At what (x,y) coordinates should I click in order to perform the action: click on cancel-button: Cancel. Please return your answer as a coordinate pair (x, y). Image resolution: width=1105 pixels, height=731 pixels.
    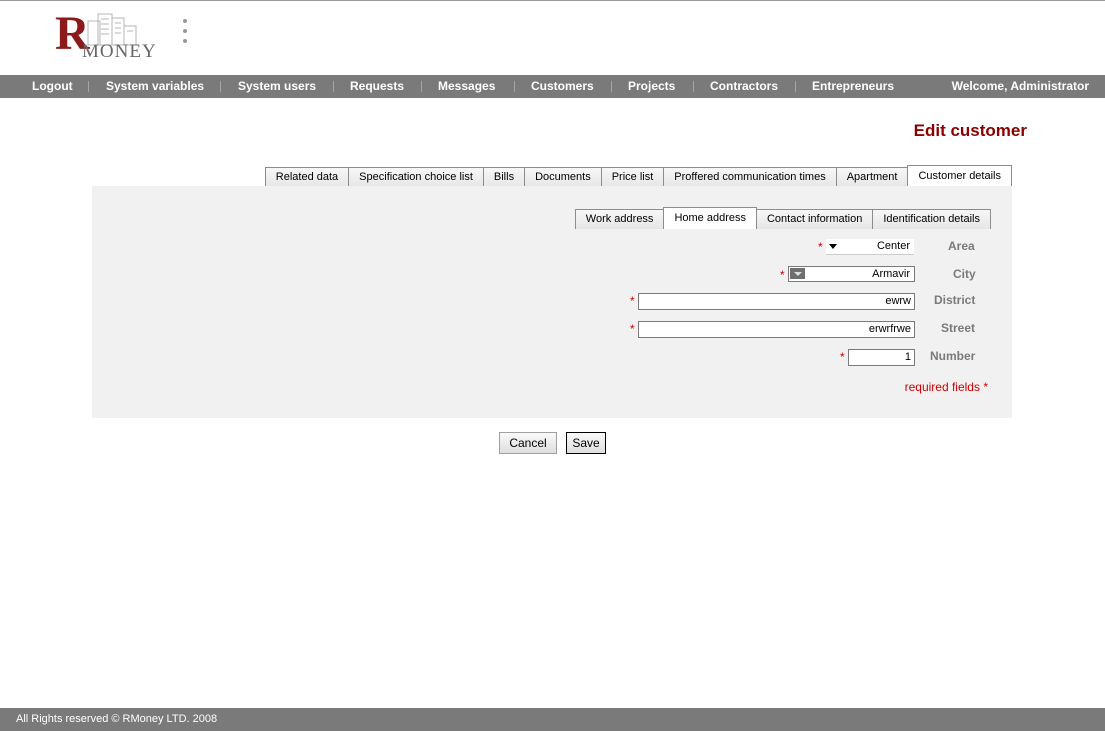
    Looking at the image, I should click on (528, 443).